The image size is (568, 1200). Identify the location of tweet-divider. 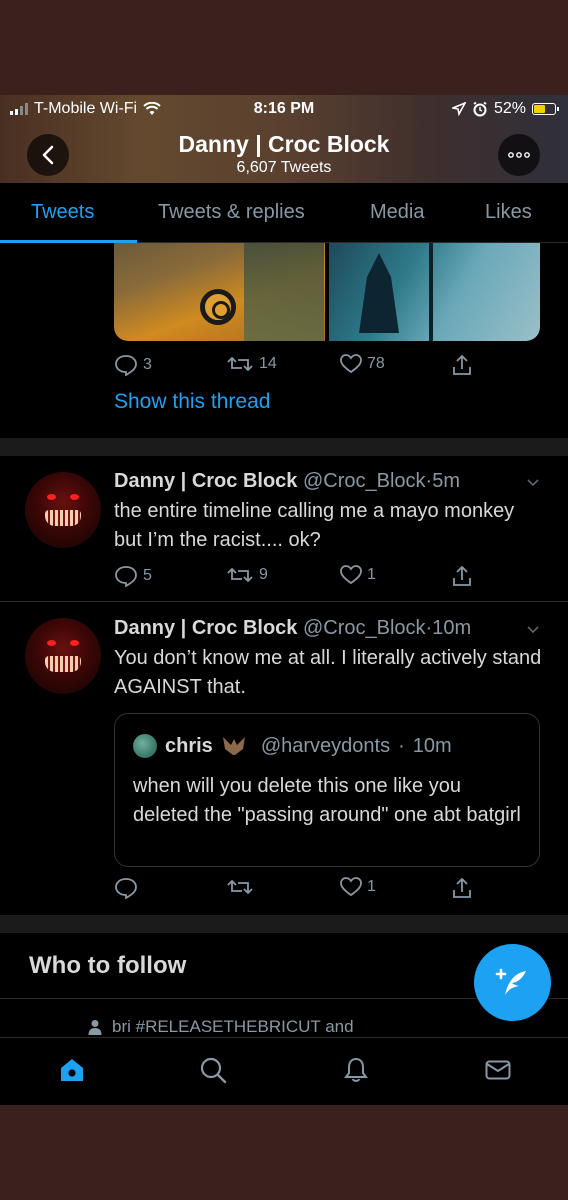
(284, 601).